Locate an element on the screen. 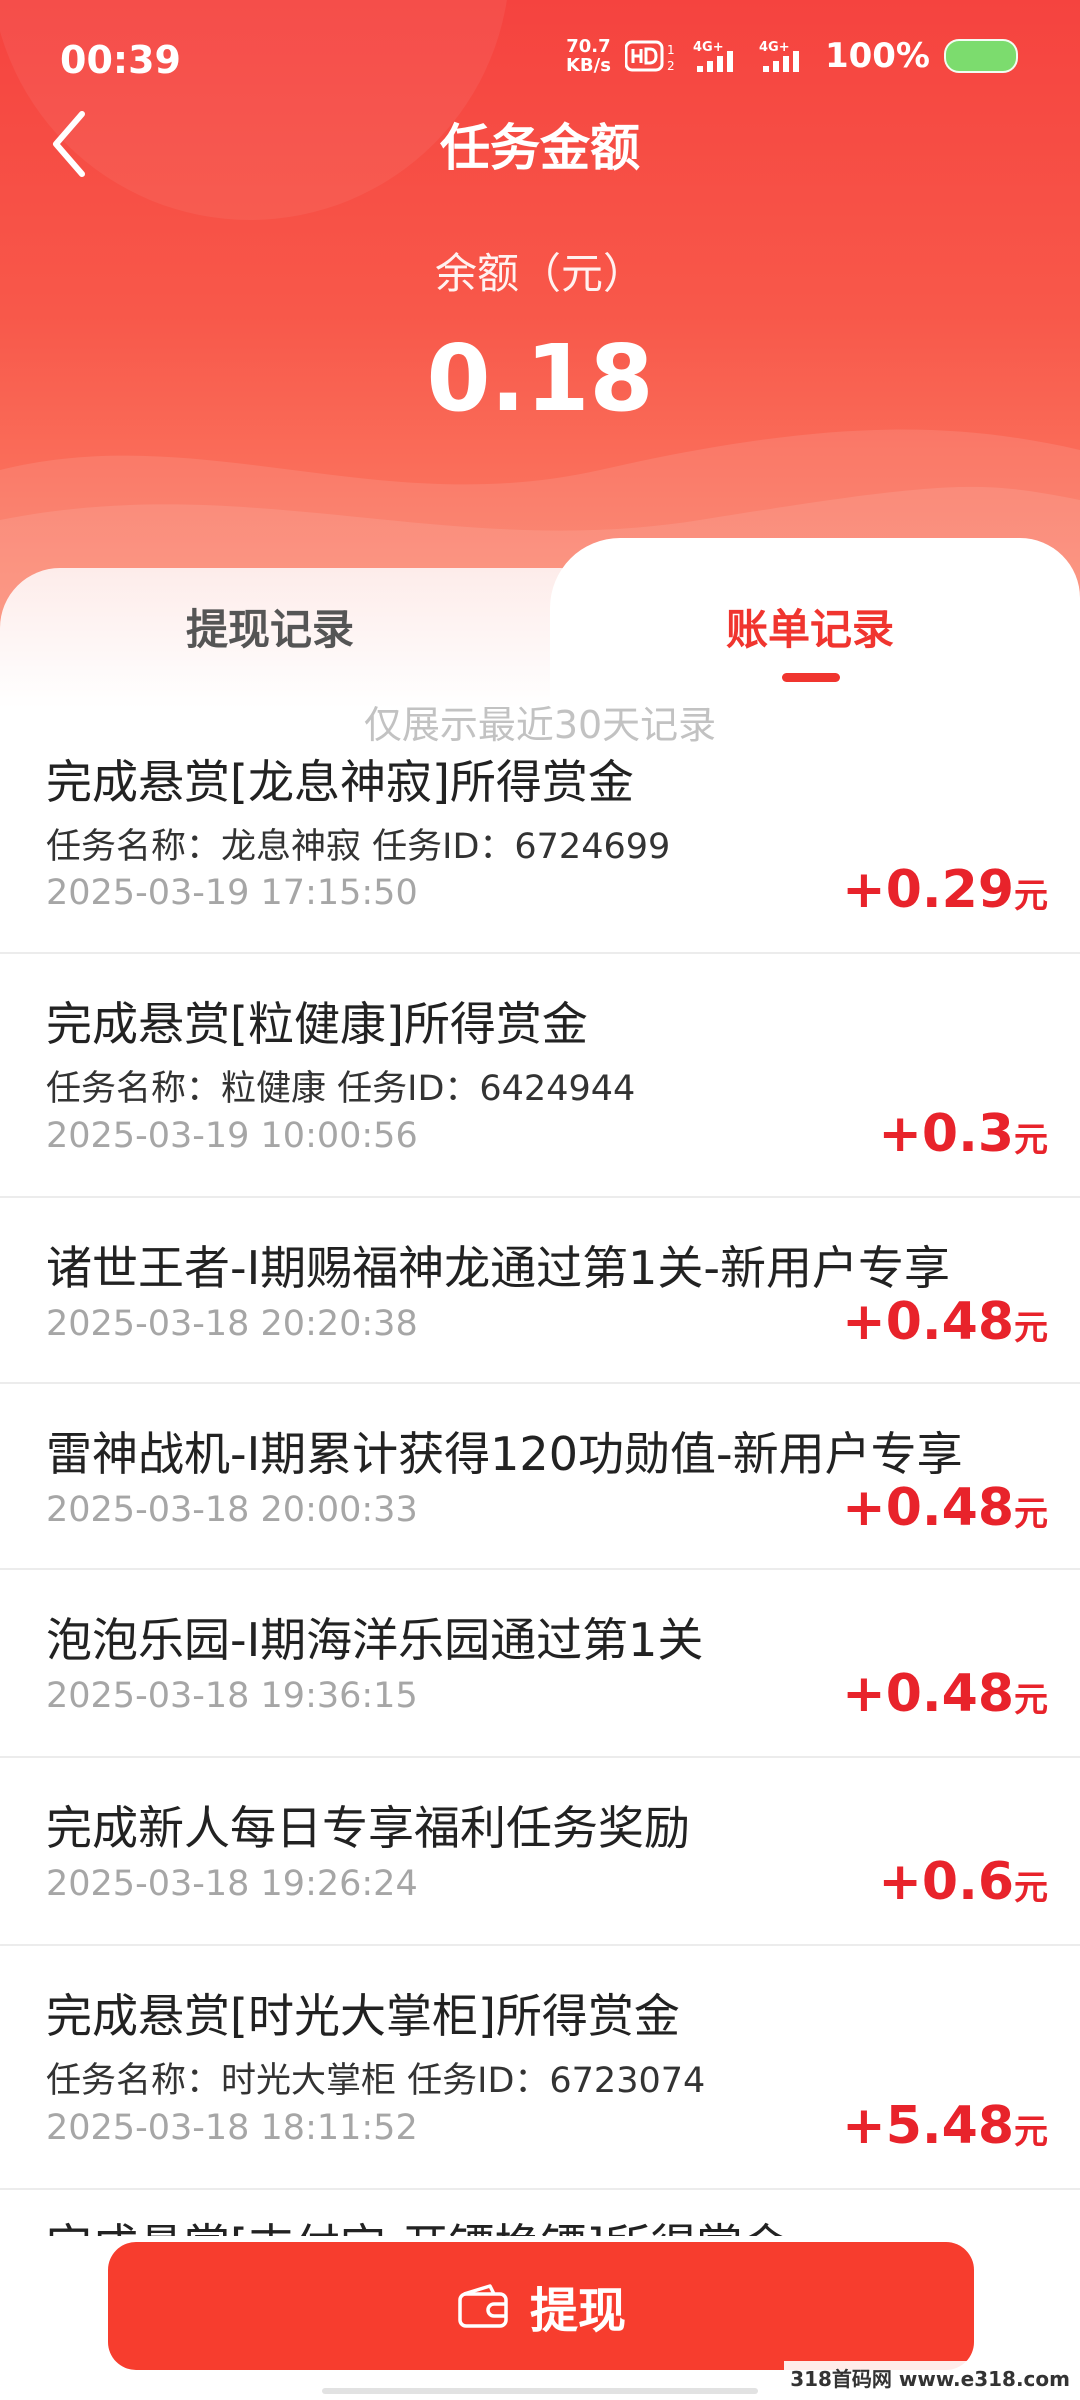 Image resolution: width=1080 pixels, height=2400 pixels. record-task-info: 任务名称：时光大掌柜 任务ID：6723074 is located at coordinates (376, 2081).